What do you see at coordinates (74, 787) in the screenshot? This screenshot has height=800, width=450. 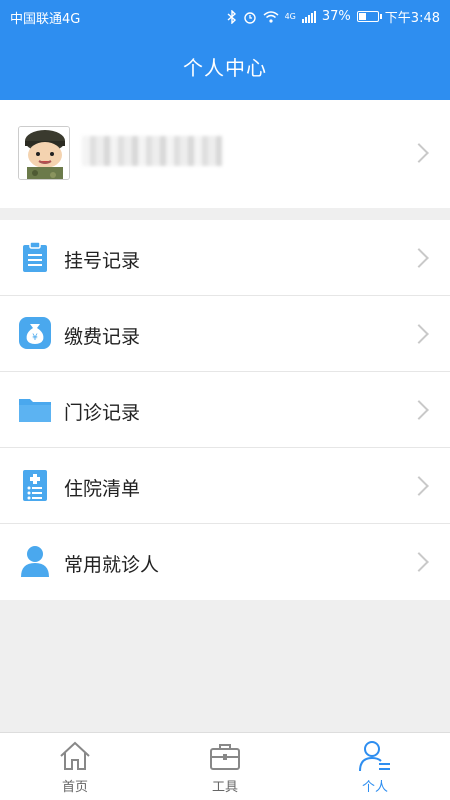 I see `tab-label: 首页` at bounding box center [74, 787].